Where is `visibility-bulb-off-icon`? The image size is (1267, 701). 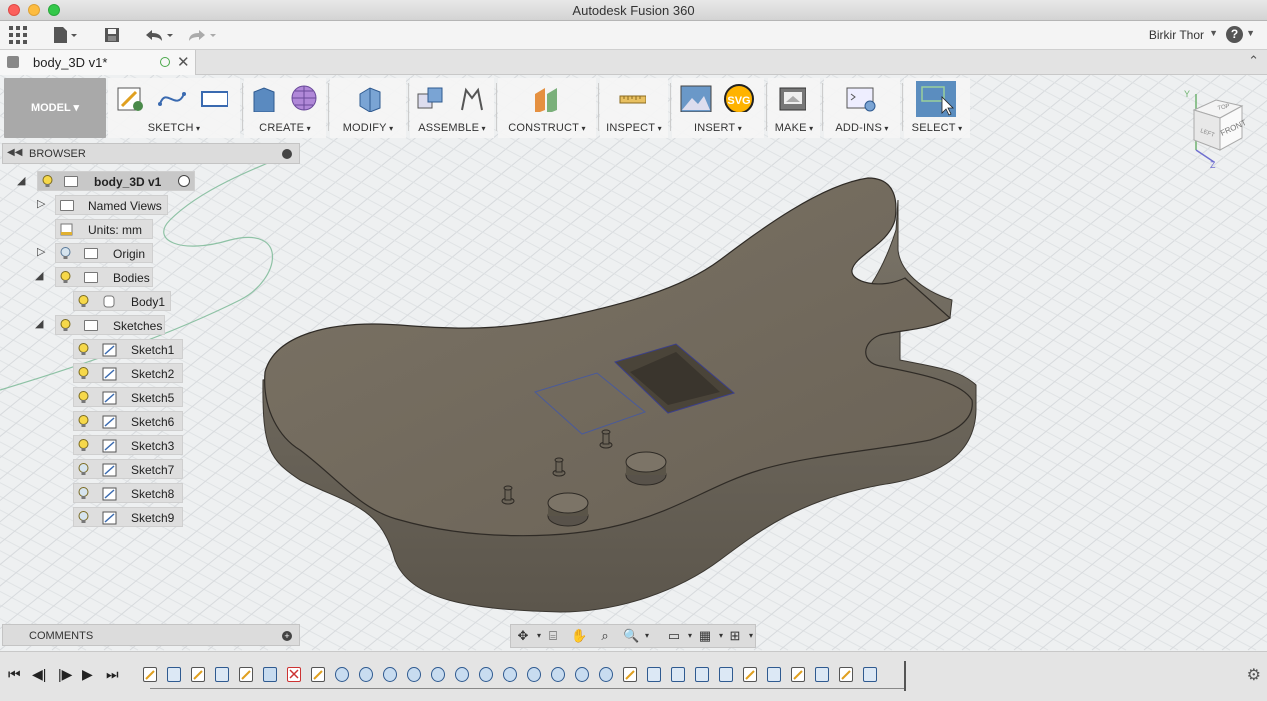
visibility-bulb-off-icon is located at coordinates (65, 253).